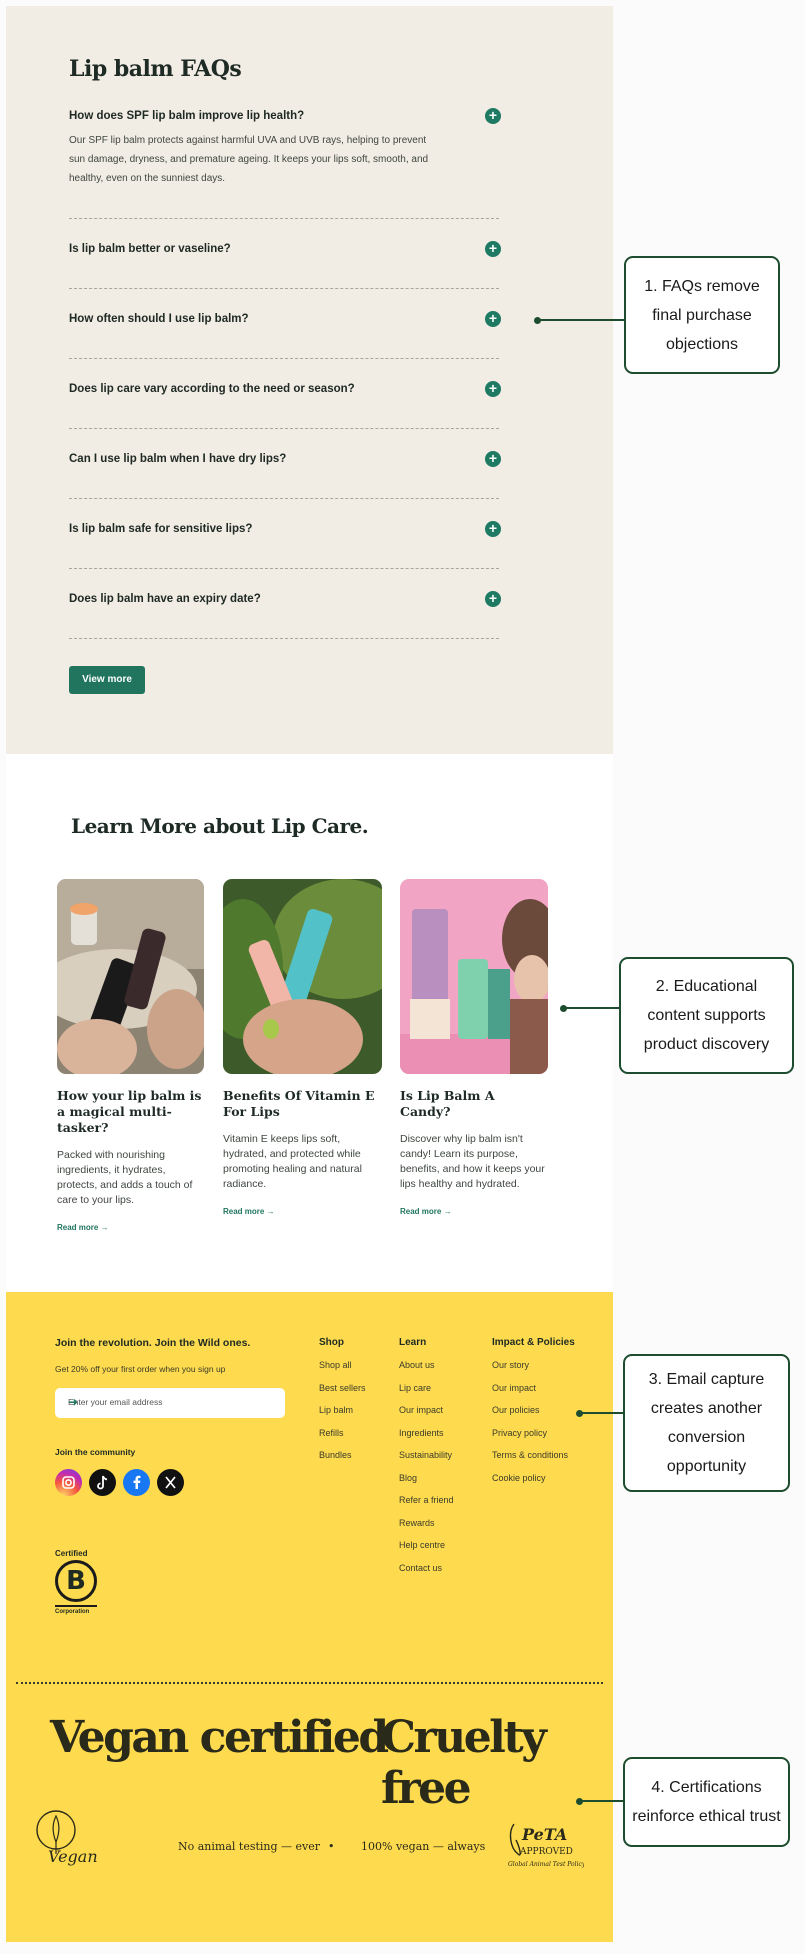 This screenshot has height=1954, width=805. I want to click on learn-title: Learn More about Lip Care., so click(220, 826).